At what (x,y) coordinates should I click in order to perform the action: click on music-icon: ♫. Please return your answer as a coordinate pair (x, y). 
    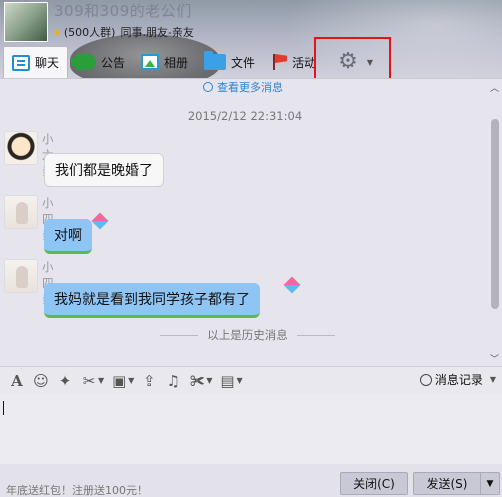
    Looking at the image, I should click on (173, 381).